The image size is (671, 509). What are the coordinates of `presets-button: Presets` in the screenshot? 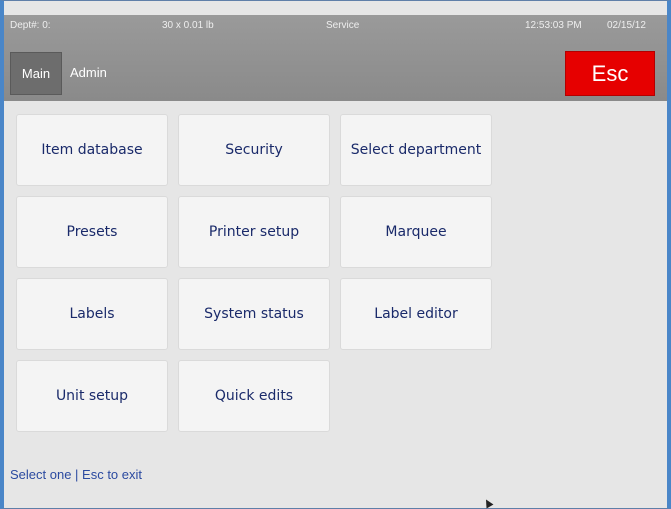 It's located at (92, 232).